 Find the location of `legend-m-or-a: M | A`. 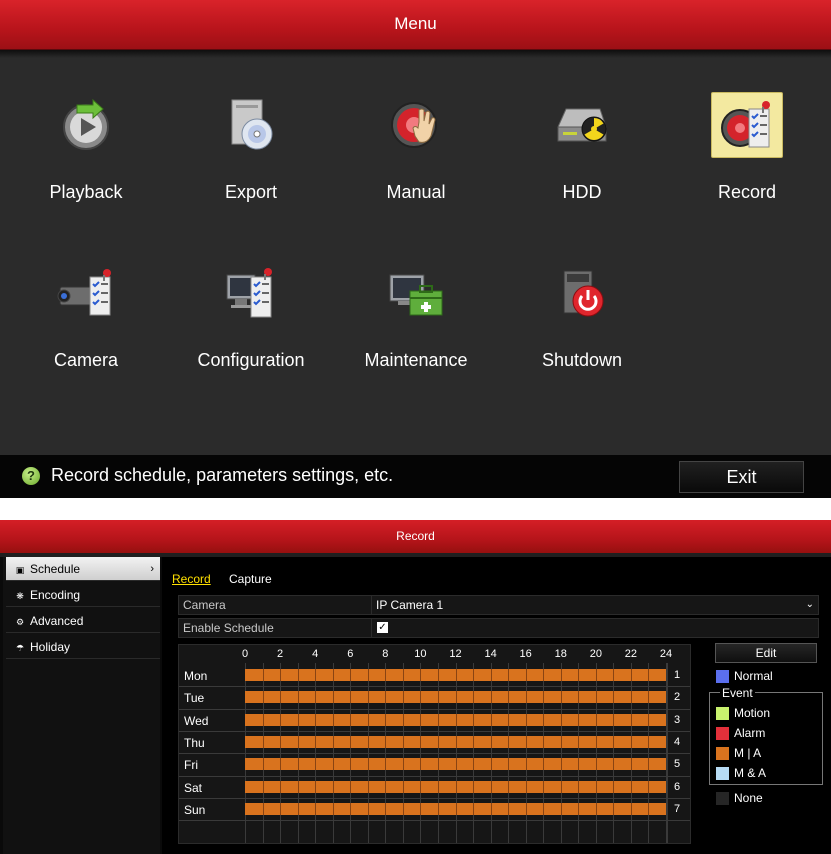

legend-m-or-a: M | A is located at coordinates (738, 754).